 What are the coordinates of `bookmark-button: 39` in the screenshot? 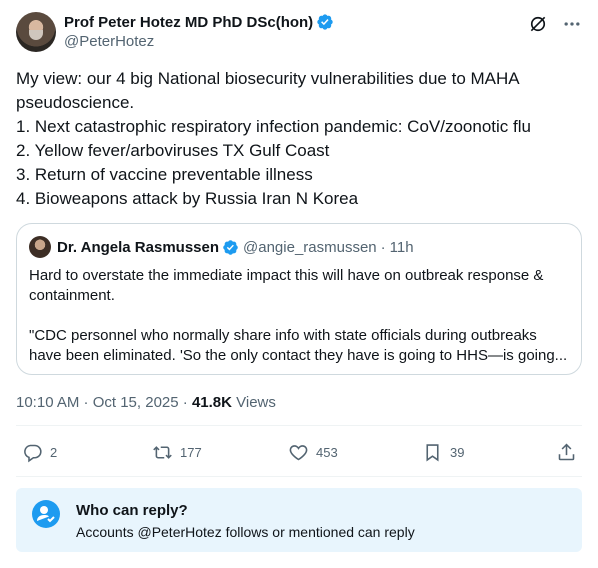 It's located at (443, 452).